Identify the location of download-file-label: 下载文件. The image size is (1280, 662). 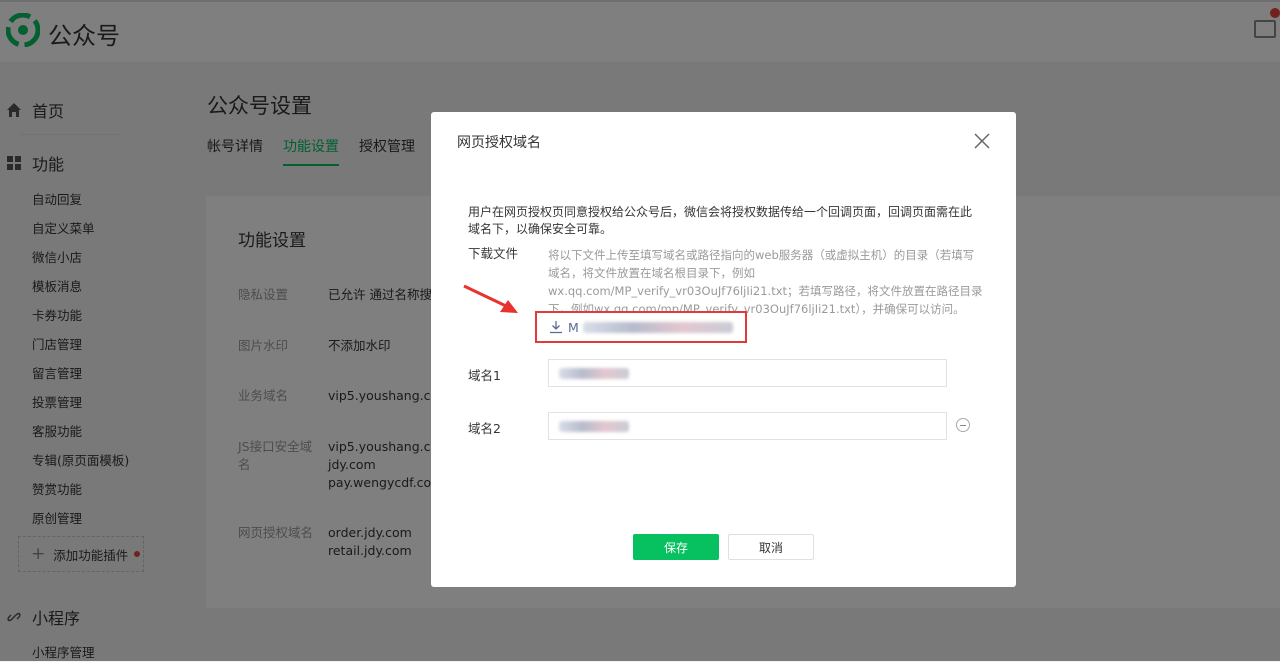
(493, 253).